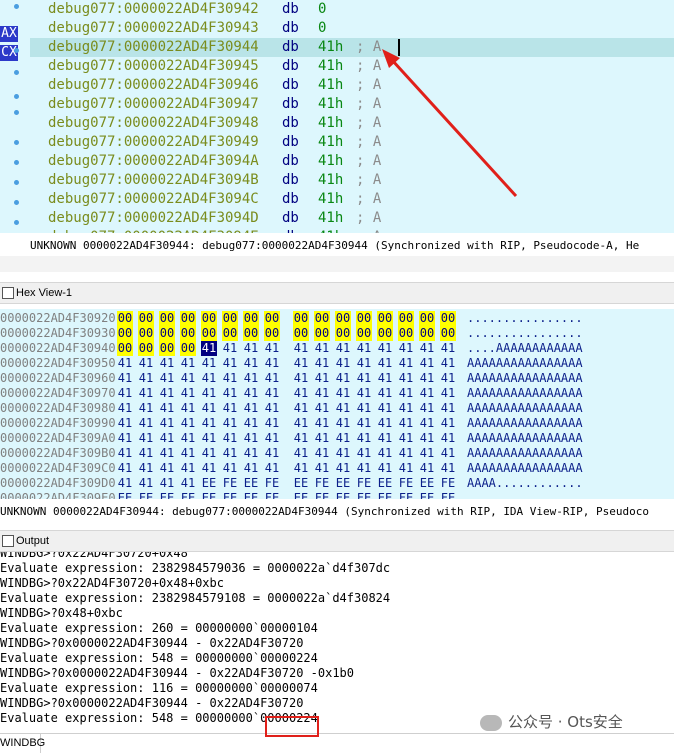 The width and height of the screenshot is (674, 753). I want to click on watermark: 公众号 · Ots安全, so click(551, 722).